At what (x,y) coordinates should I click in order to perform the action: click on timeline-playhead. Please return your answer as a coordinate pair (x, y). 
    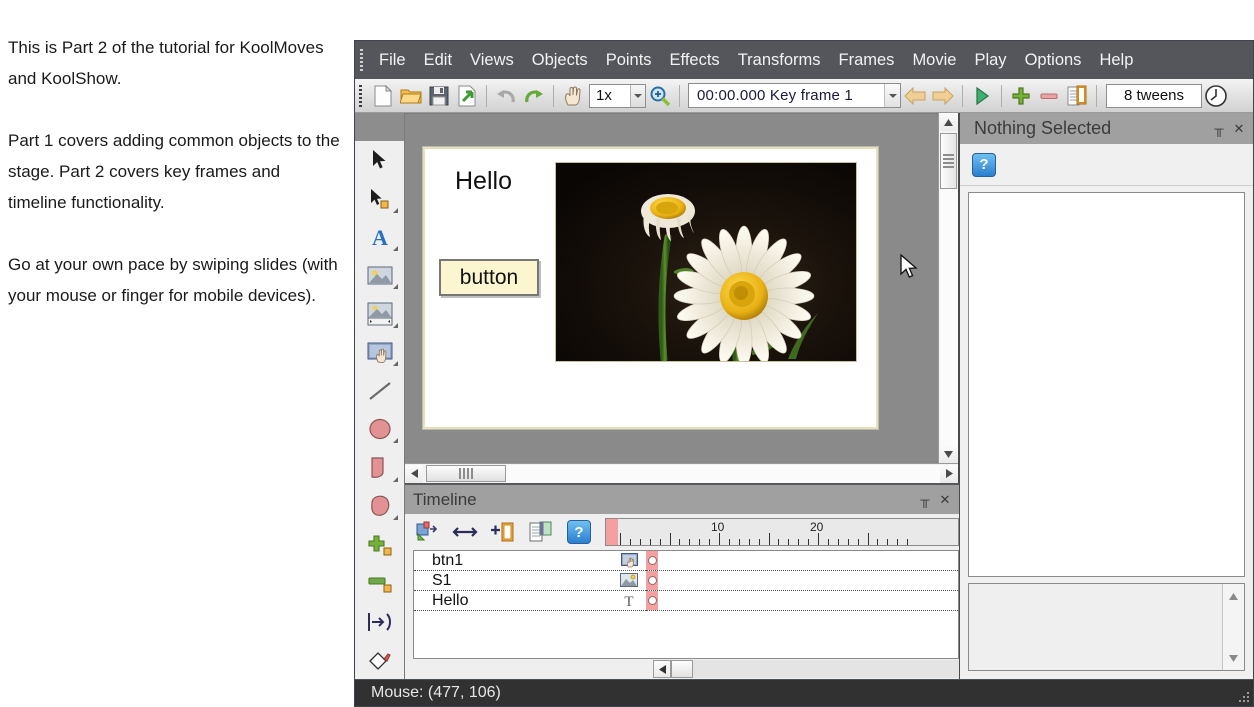
    Looking at the image, I should click on (612, 532).